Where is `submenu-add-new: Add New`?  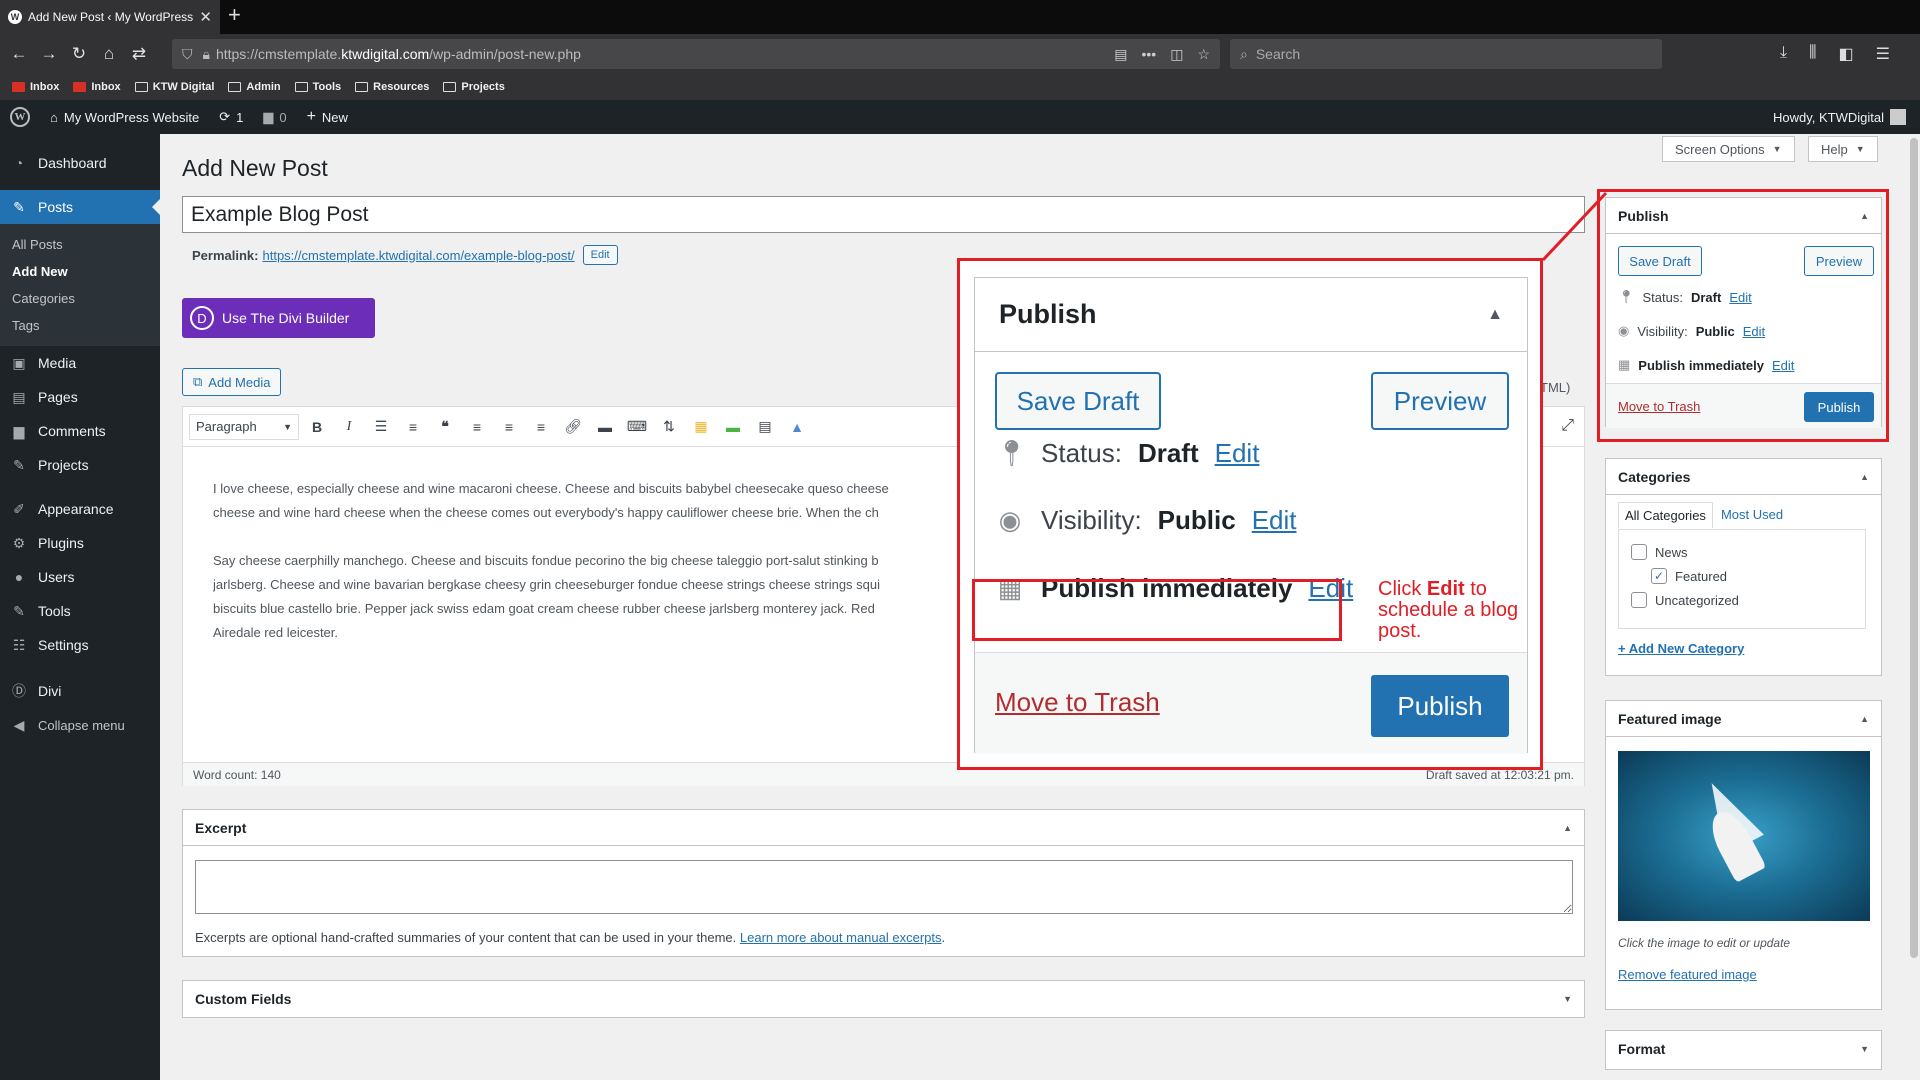
submenu-add-new: Add New is located at coordinates (80, 271).